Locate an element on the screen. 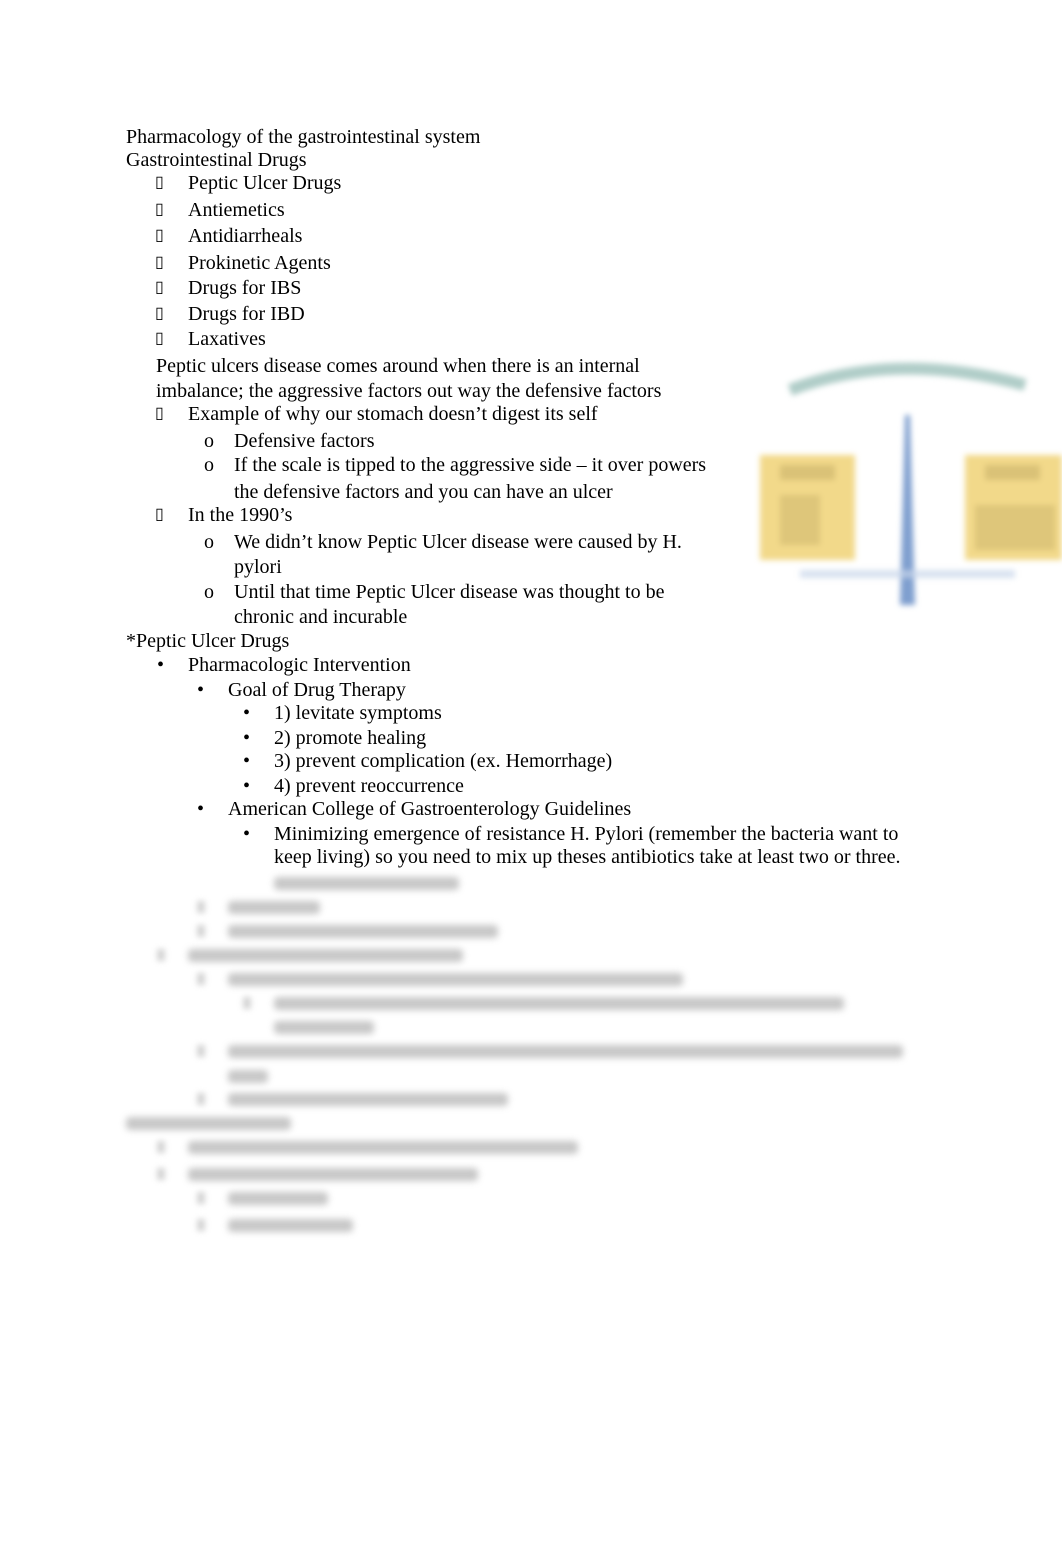  list-item: Antiemetics is located at coordinates (236, 210).